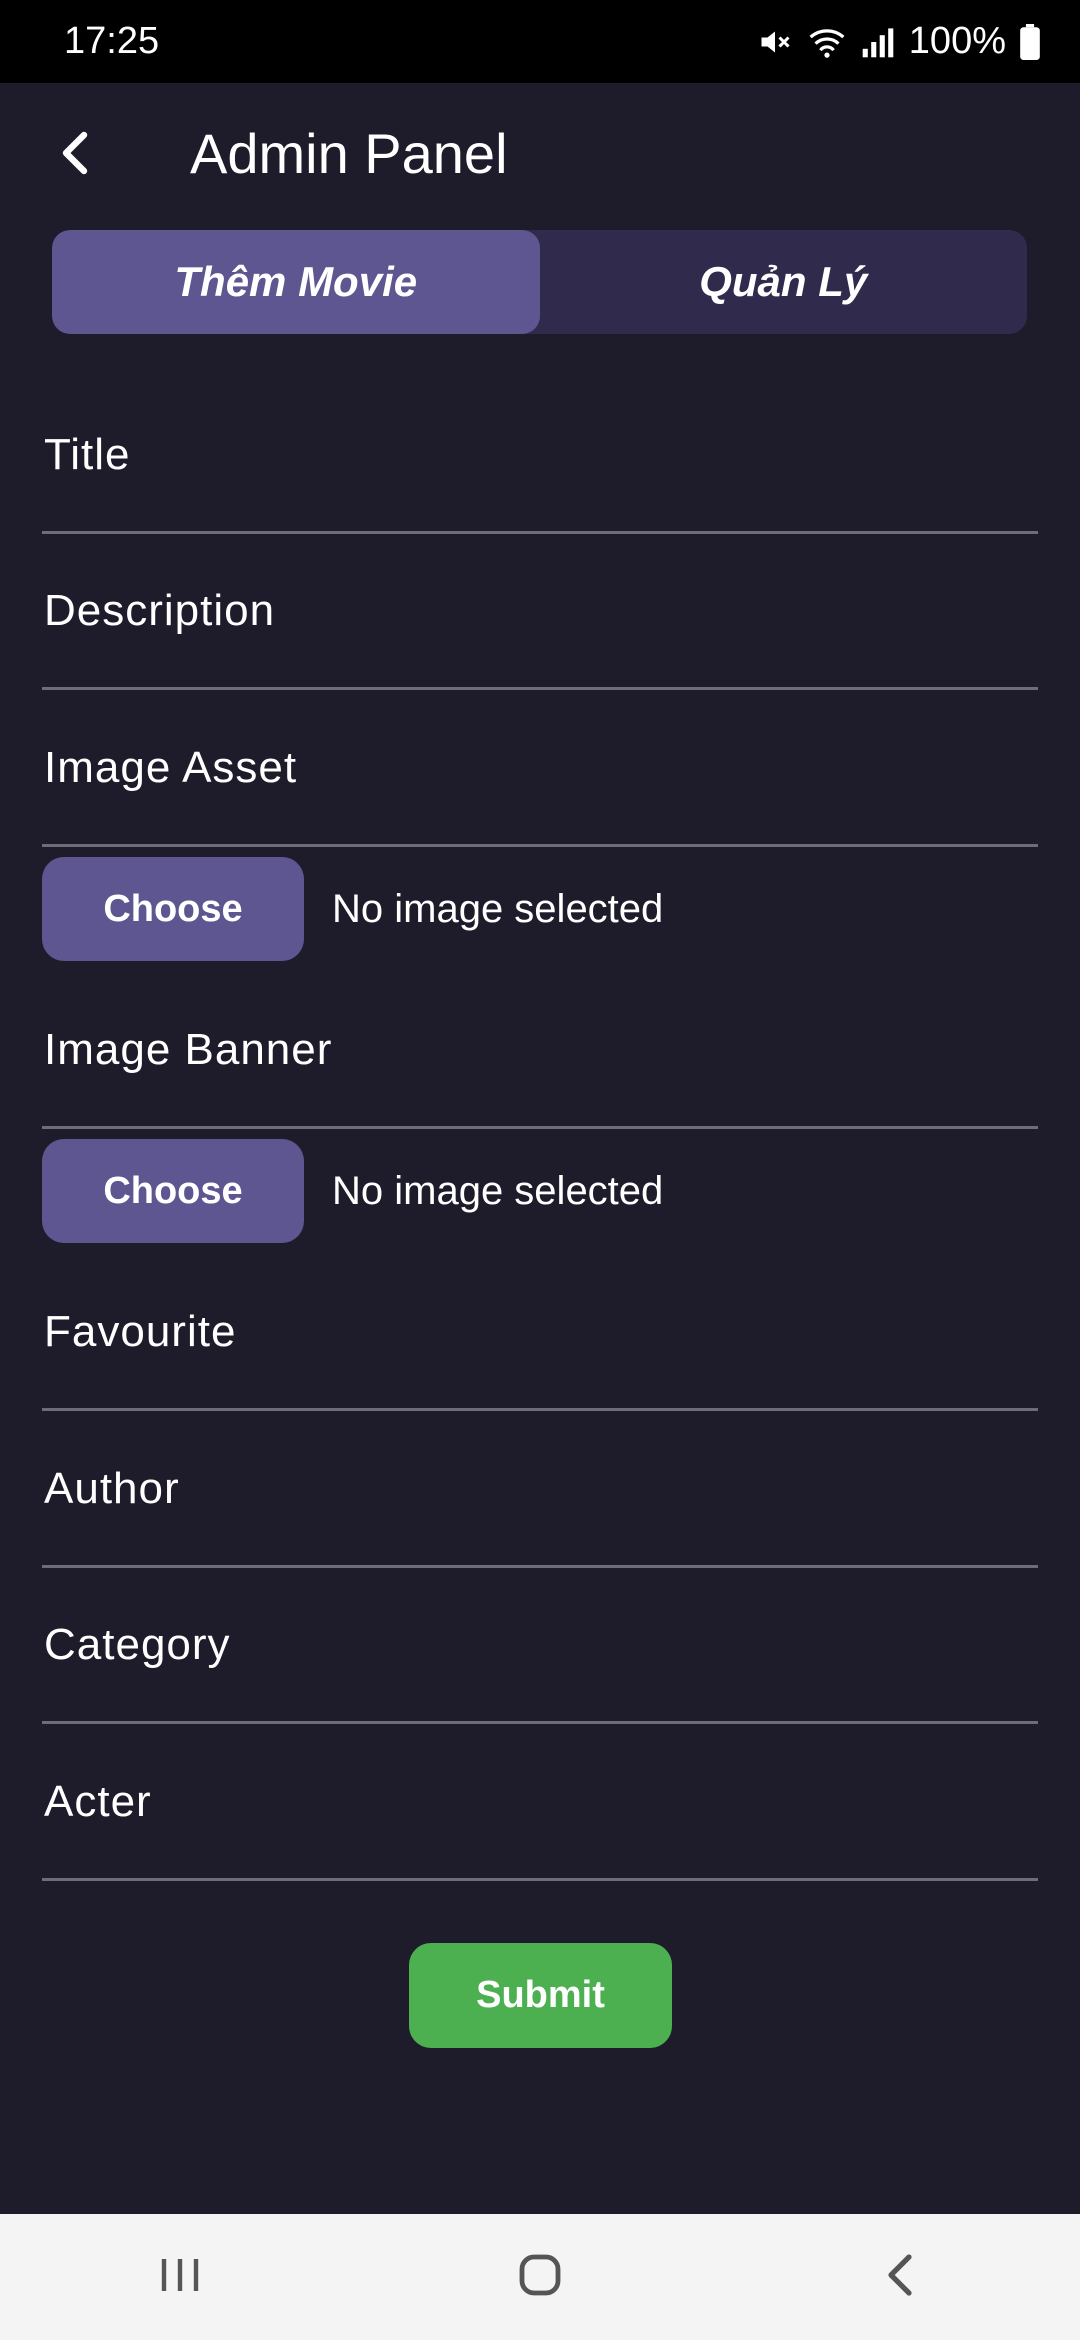 The width and height of the screenshot is (1080, 2340). What do you see at coordinates (540, 1490) in the screenshot?
I see `author-field: Author` at bounding box center [540, 1490].